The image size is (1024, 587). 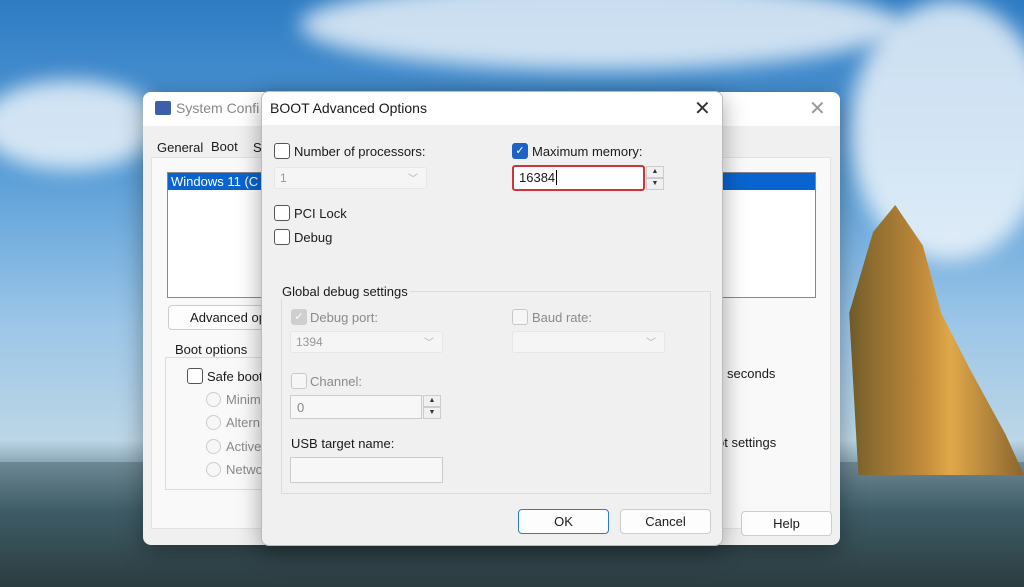 What do you see at coordinates (578, 178) in the screenshot?
I see `maximum-memory-input: 16384` at bounding box center [578, 178].